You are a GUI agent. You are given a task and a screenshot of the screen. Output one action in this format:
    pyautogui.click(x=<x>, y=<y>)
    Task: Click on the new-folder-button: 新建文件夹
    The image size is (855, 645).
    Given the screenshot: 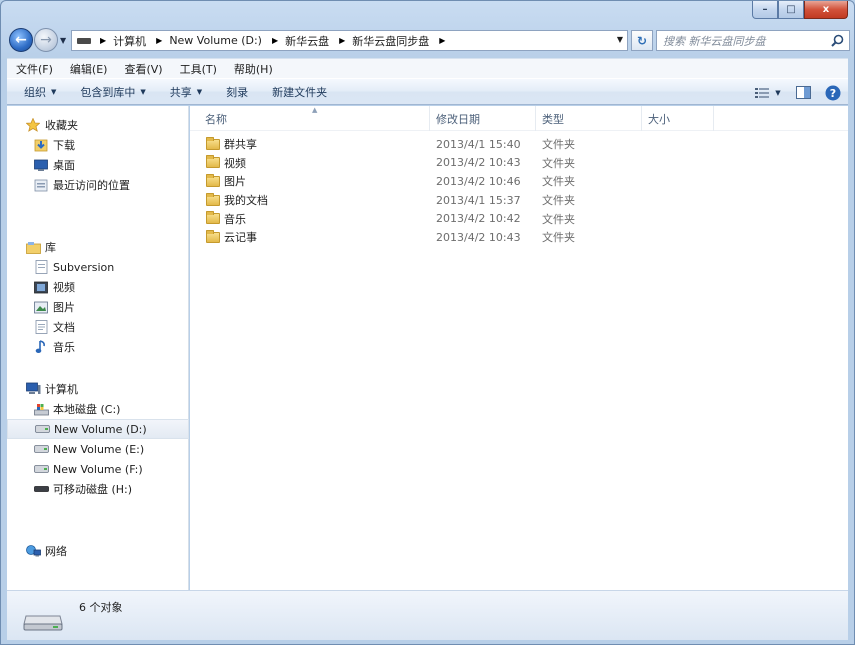 What is the action you would take?
    pyautogui.click(x=299, y=92)
    